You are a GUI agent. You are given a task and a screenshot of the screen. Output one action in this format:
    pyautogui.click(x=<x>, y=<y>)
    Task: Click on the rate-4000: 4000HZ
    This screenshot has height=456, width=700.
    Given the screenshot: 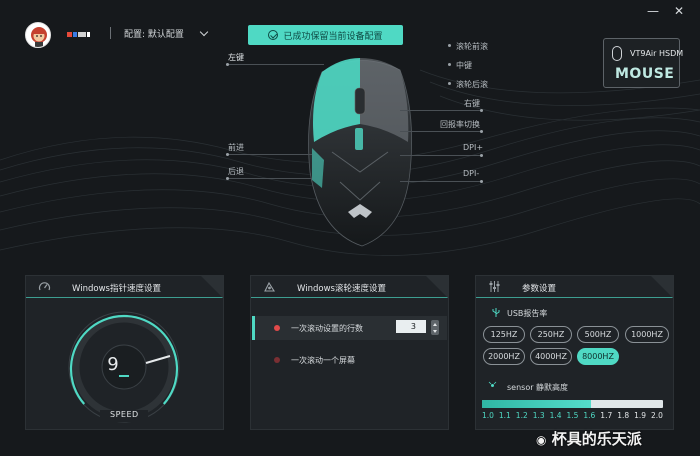 What is the action you would take?
    pyautogui.click(x=551, y=356)
    